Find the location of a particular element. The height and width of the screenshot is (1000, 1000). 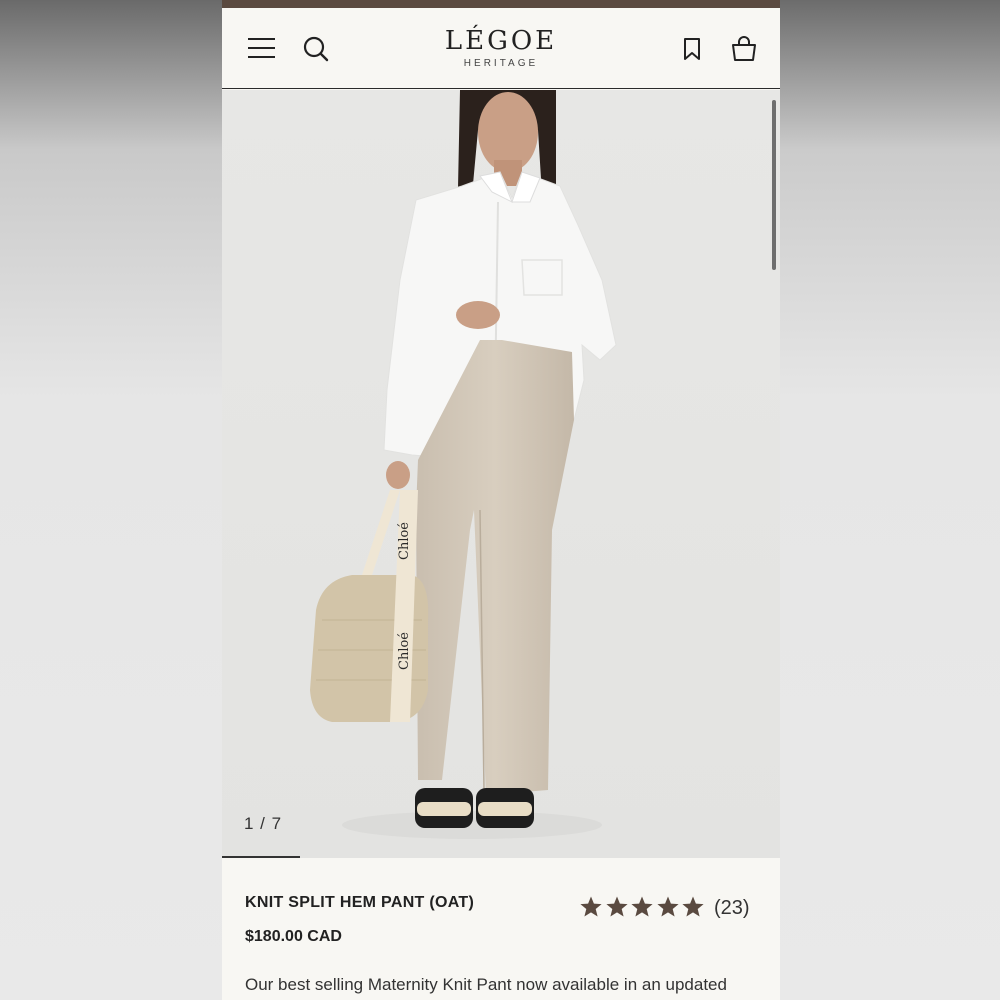

brand-subtitle: HERITAGE is located at coordinates (501, 63).